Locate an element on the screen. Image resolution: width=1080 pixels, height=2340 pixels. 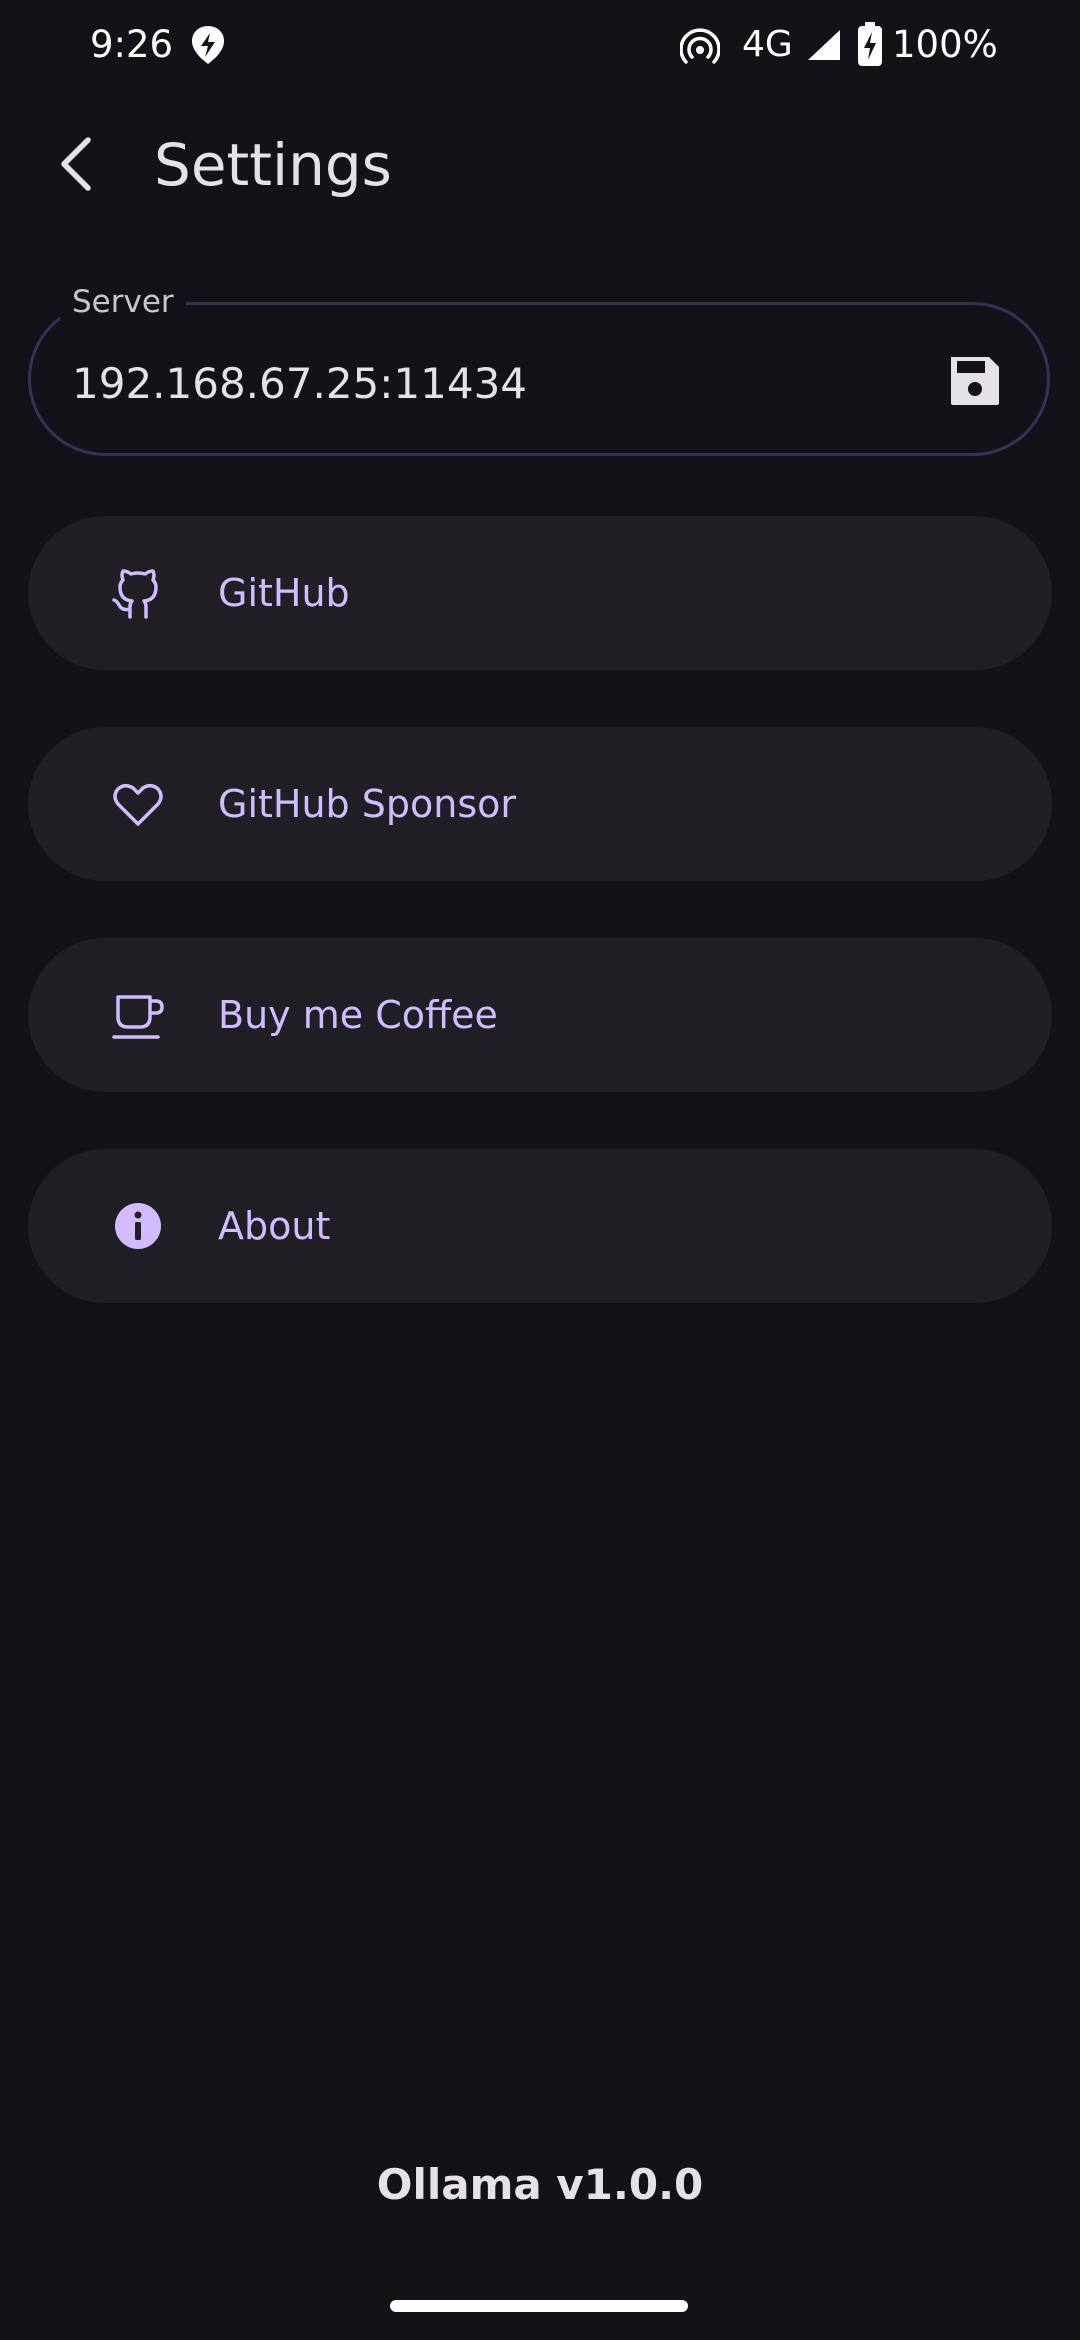
battery-charging-icon is located at coordinates (870, 45).